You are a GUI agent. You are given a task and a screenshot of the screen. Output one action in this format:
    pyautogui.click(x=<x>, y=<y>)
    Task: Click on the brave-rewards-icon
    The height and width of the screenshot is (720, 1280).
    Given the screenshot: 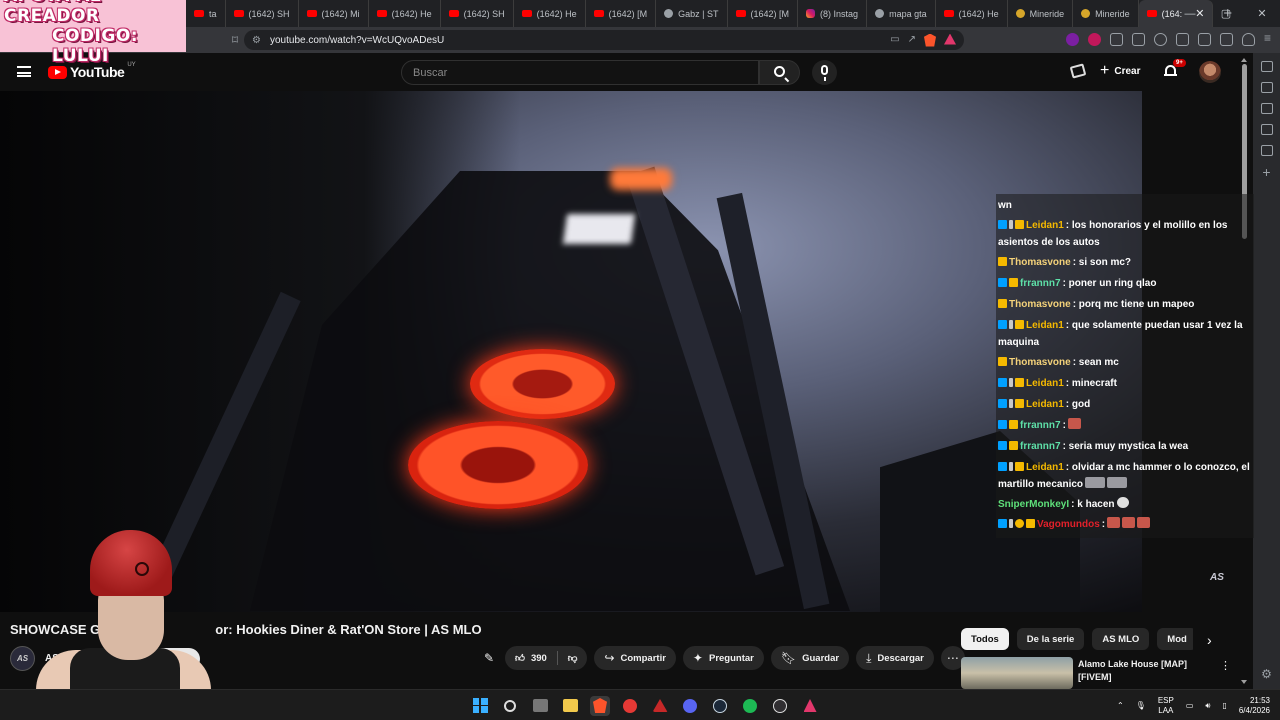 What is the action you would take?
    pyautogui.click(x=950, y=39)
    